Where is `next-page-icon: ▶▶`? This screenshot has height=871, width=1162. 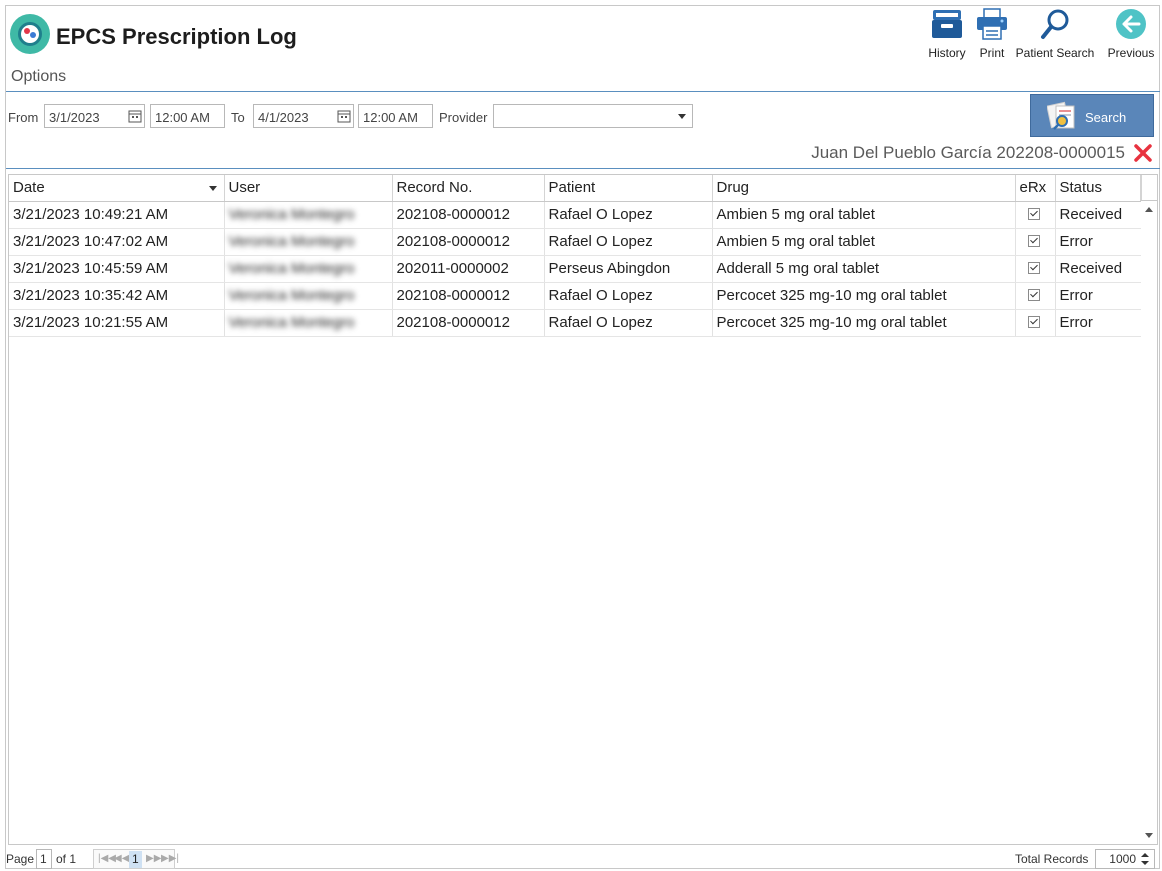 next-page-icon: ▶▶ is located at coordinates (153, 858).